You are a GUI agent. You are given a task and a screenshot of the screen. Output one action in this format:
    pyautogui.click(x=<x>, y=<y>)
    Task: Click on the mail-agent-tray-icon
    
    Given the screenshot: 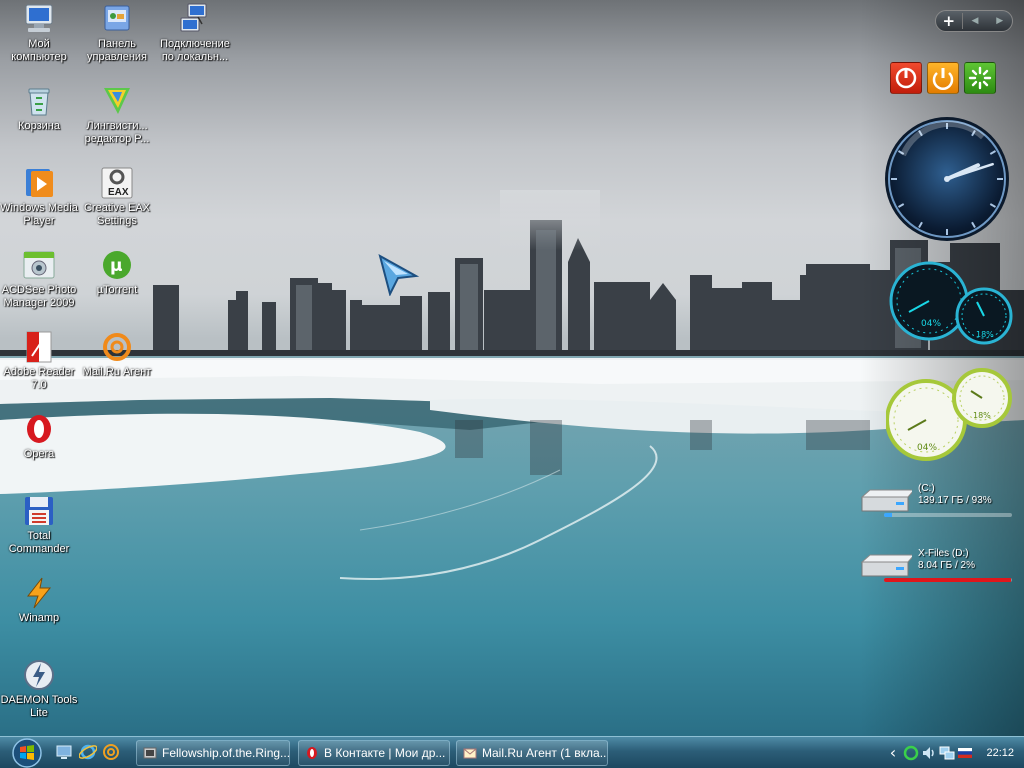 What is the action you would take?
    pyautogui.click(x=911, y=753)
    